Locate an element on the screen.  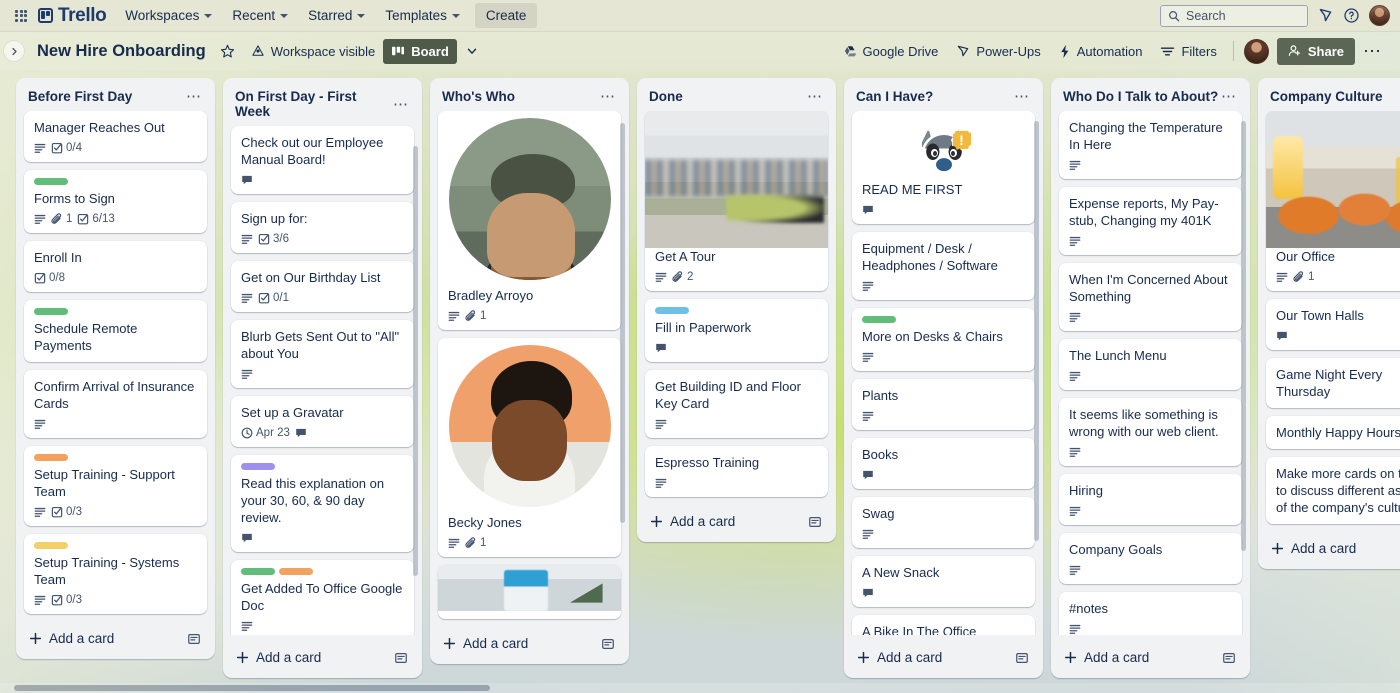
list-title: Company Culture is located at coordinates (1335, 96).